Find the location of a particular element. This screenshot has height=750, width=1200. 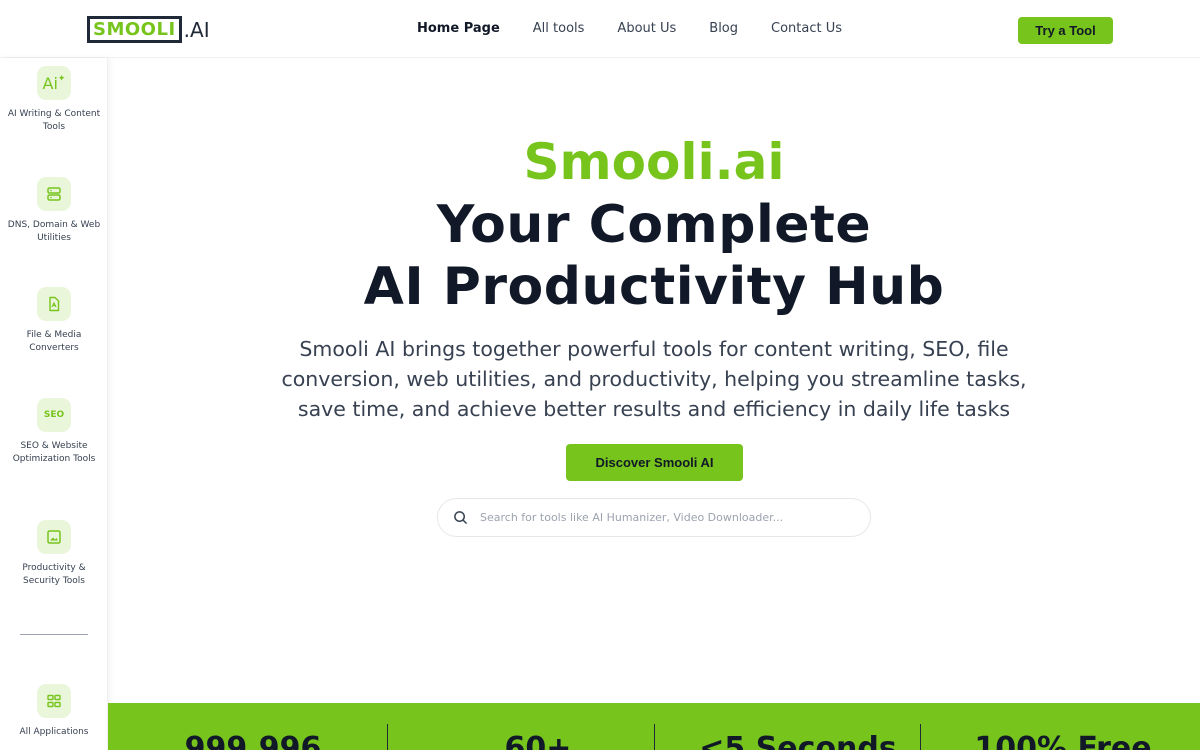

stat-free: 100% Free is located at coordinates (1063, 740).